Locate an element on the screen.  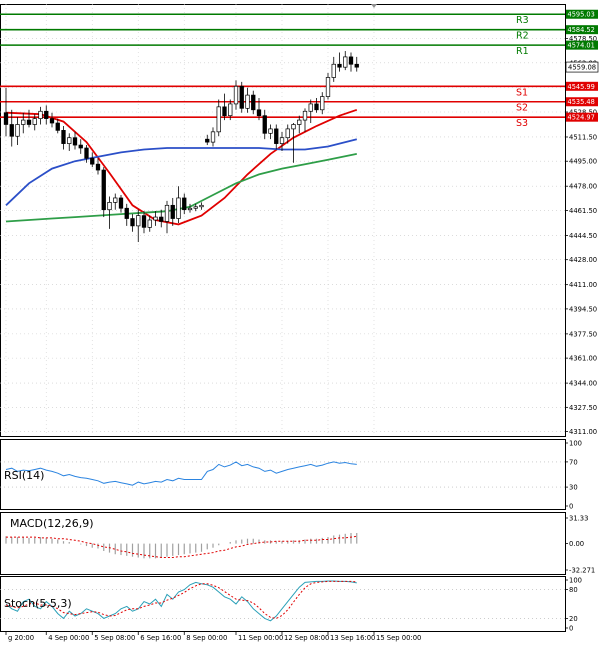
level-name-s3: S3 is located at coordinates (522, 123).